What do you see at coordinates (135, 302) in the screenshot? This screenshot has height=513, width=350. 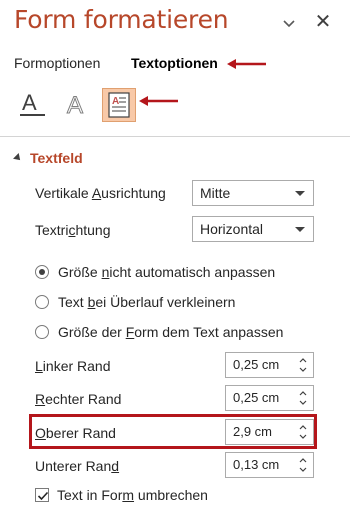 I see `radio-shrink-on-overflow: Text bei Überlauf verkleinern` at bounding box center [135, 302].